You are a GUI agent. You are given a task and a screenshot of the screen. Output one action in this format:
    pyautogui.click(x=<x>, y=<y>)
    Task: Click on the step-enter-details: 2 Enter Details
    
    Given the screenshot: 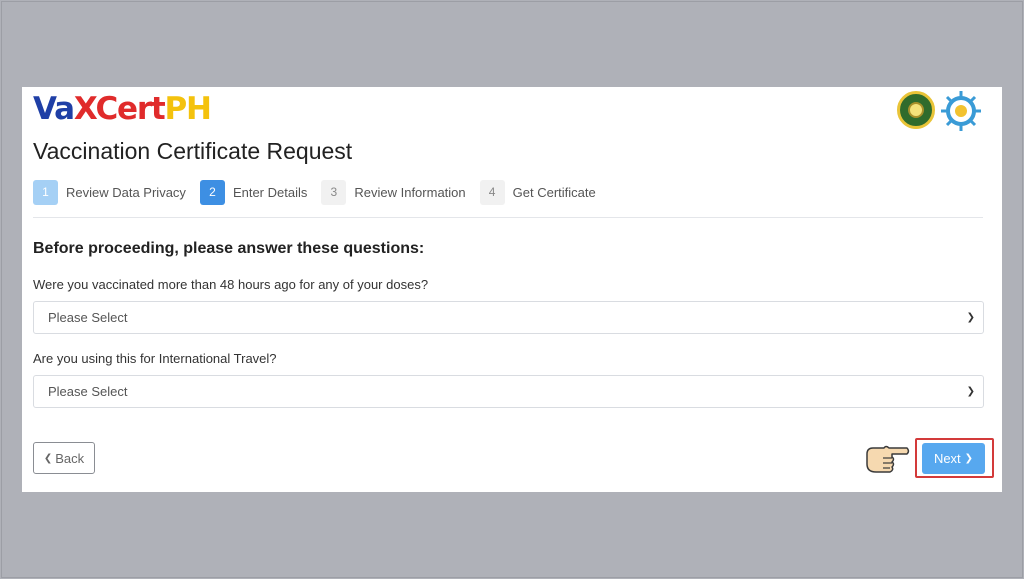 What is the action you would take?
    pyautogui.click(x=253, y=192)
    